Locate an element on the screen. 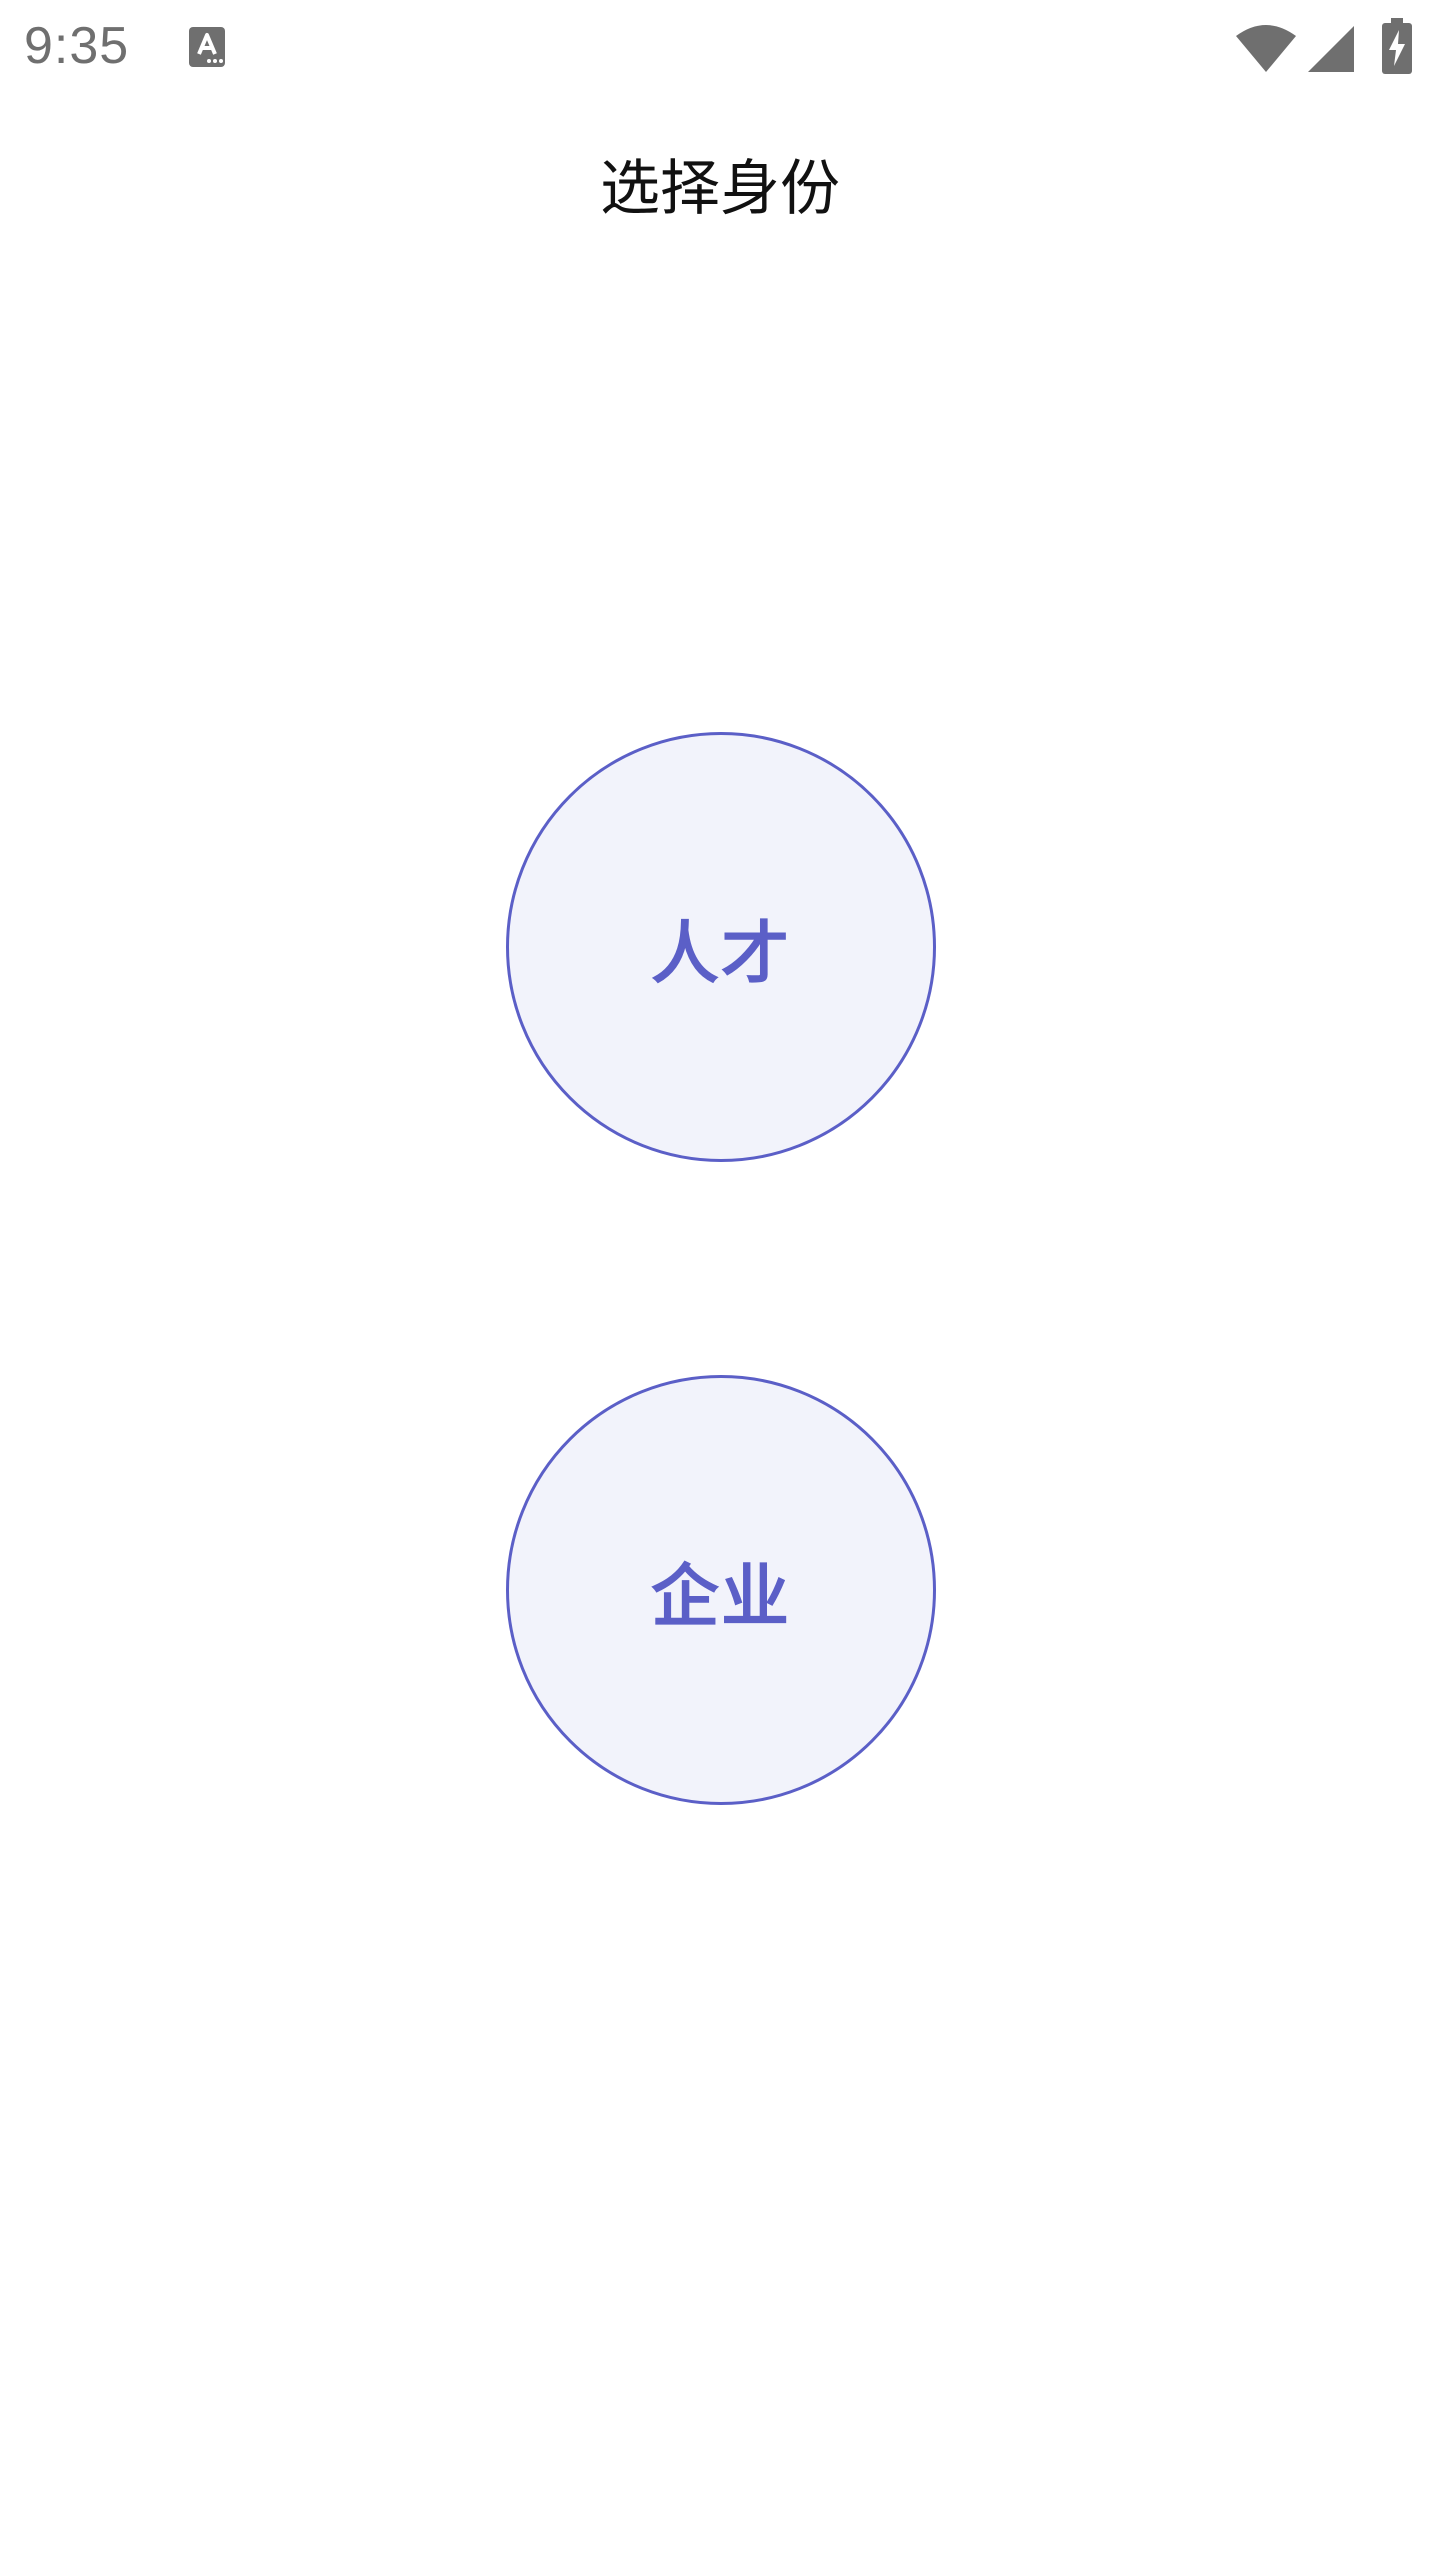  talent-role-button: 人才 is located at coordinates (721, 947).